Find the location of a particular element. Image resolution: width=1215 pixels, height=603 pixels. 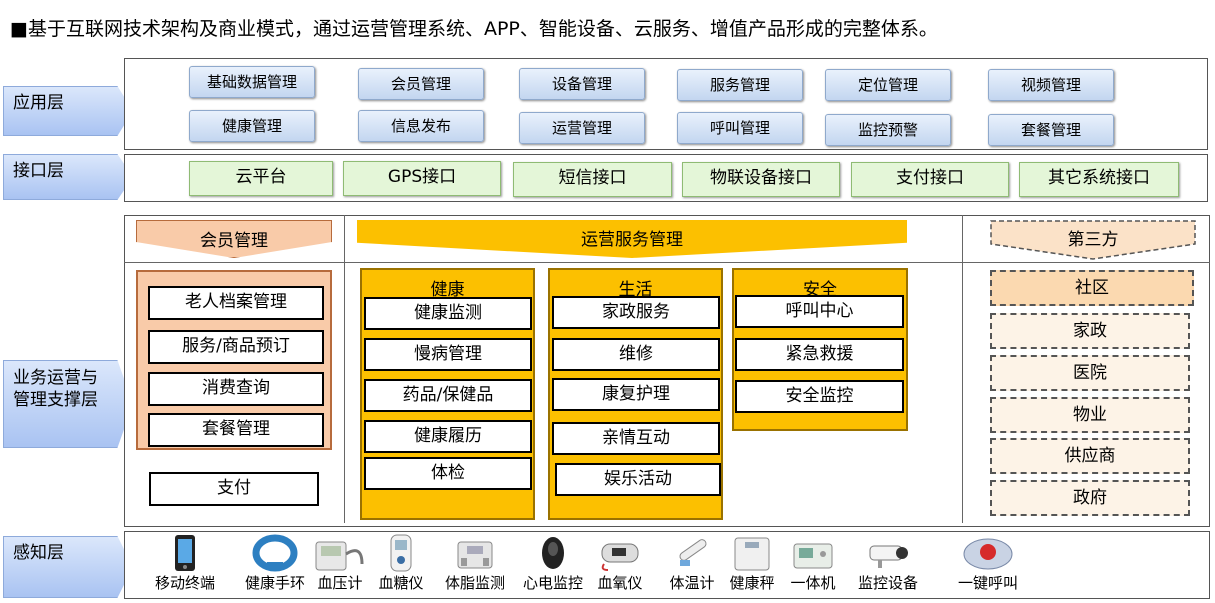

interface-payment: 支付接口 is located at coordinates (930, 179).